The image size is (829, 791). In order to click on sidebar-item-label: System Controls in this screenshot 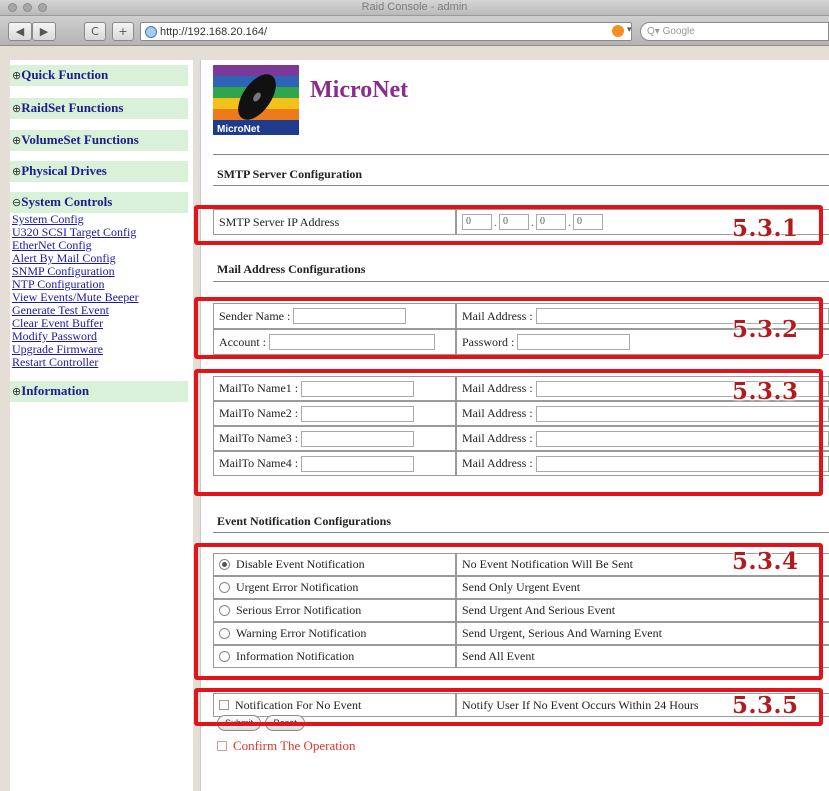, I will do `click(67, 201)`.